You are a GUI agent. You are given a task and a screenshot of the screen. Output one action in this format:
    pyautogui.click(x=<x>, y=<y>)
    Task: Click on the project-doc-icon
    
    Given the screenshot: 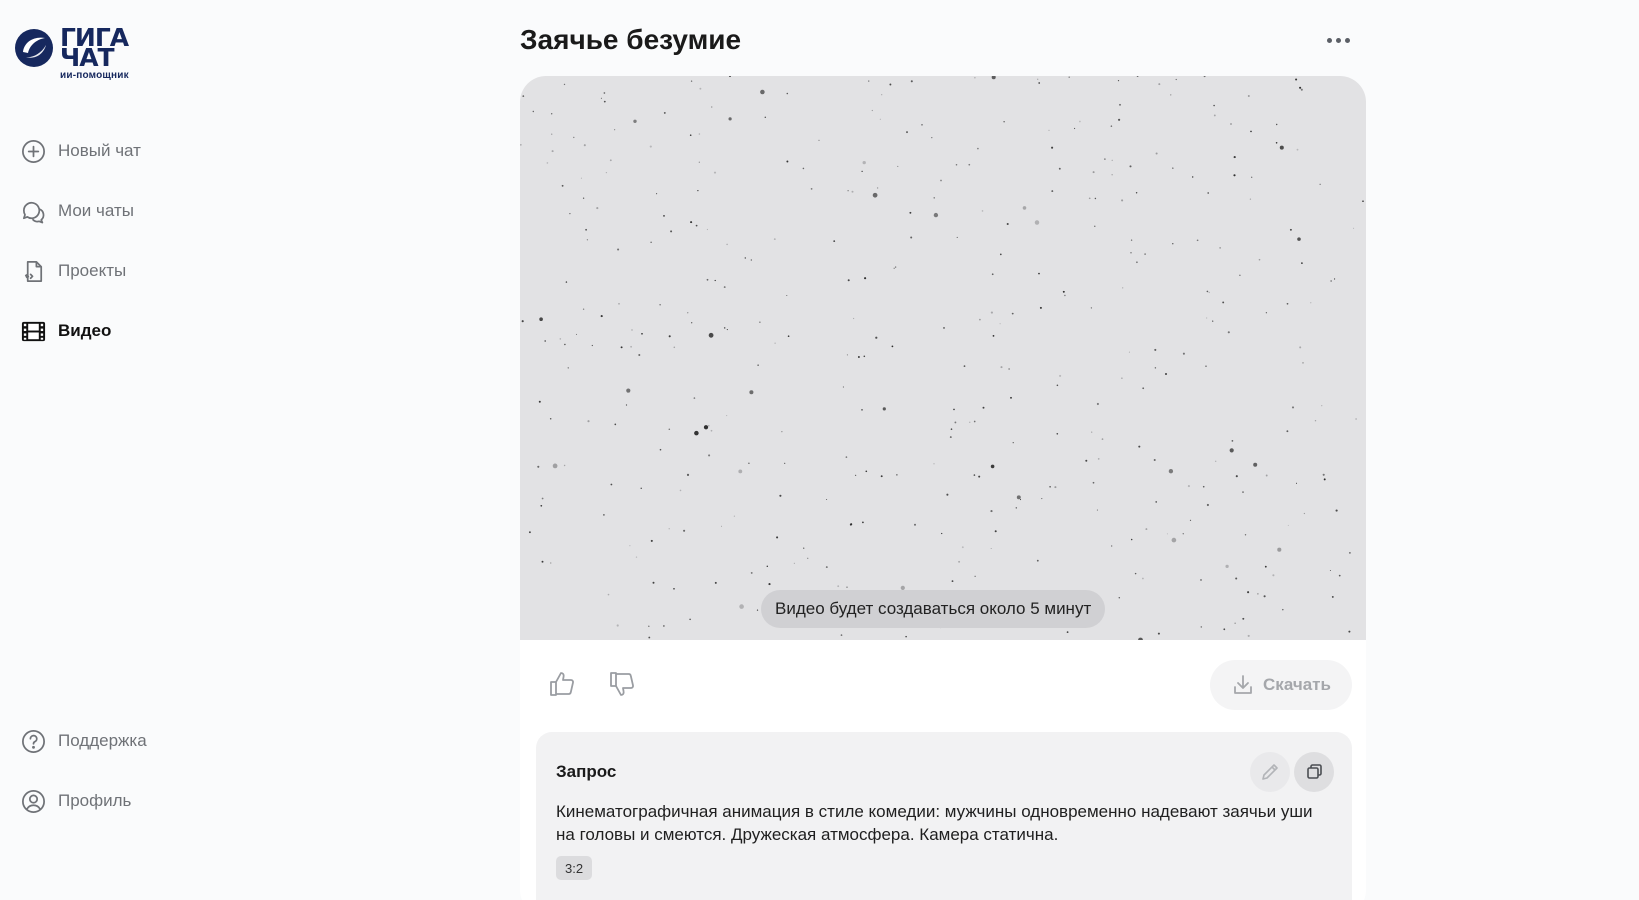 What is the action you would take?
    pyautogui.click(x=33, y=271)
    